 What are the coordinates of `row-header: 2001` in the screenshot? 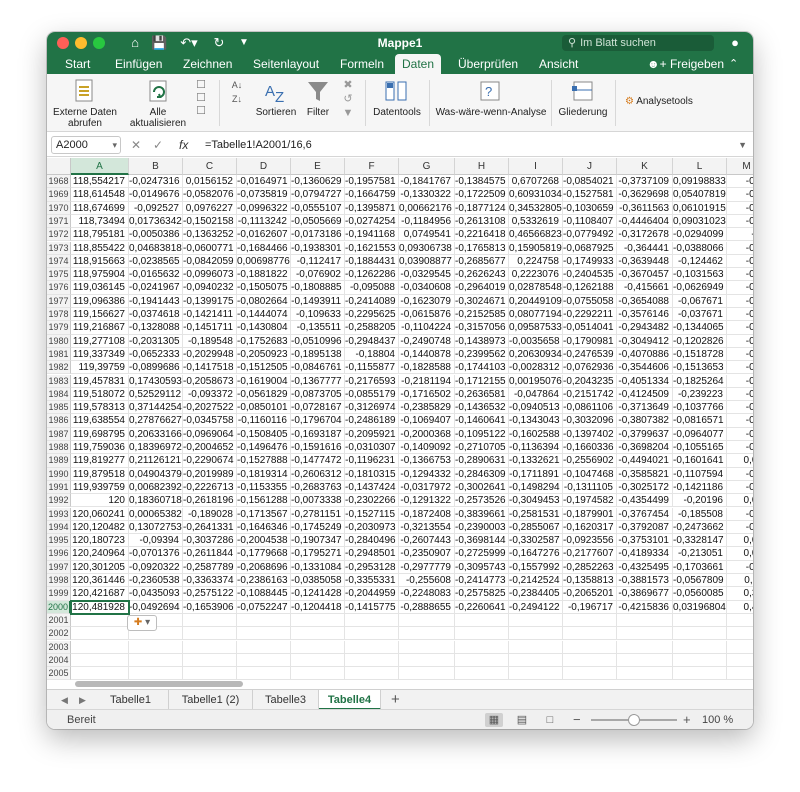 It's located at (59, 620).